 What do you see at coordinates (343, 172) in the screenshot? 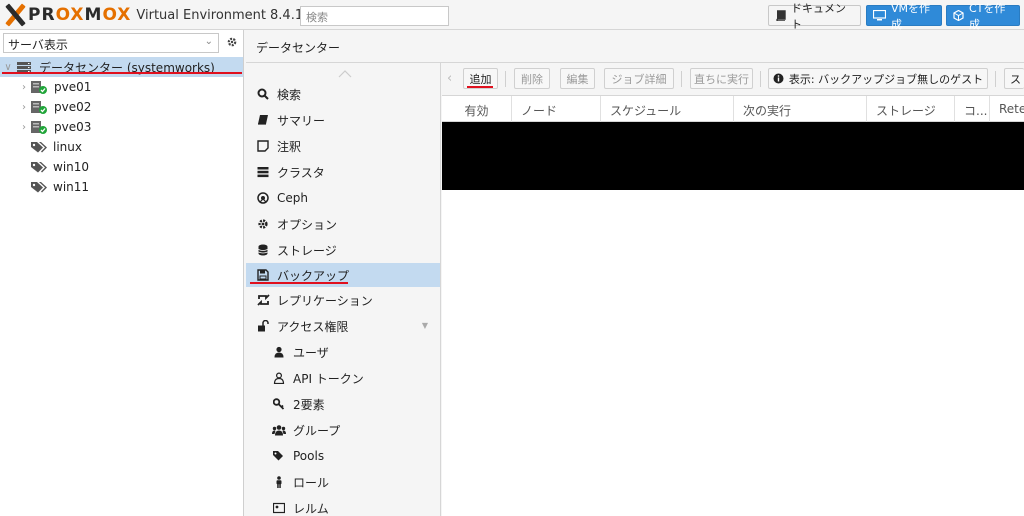
I see `nav-item-cluster: クラスタ` at bounding box center [343, 172].